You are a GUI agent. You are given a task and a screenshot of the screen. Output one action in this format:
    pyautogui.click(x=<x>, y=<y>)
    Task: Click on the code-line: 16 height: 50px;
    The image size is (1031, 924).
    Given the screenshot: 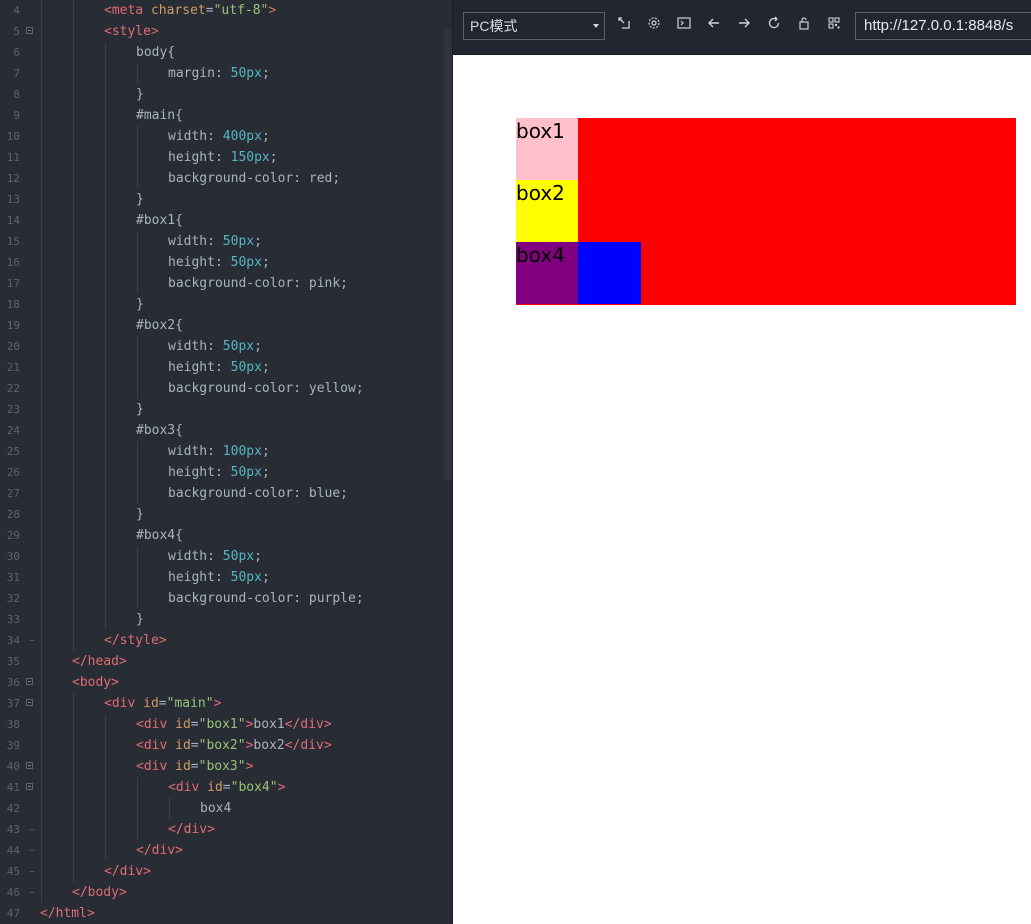 What is the action you would take?
    pyautogui.click(x=226, y=262)
    